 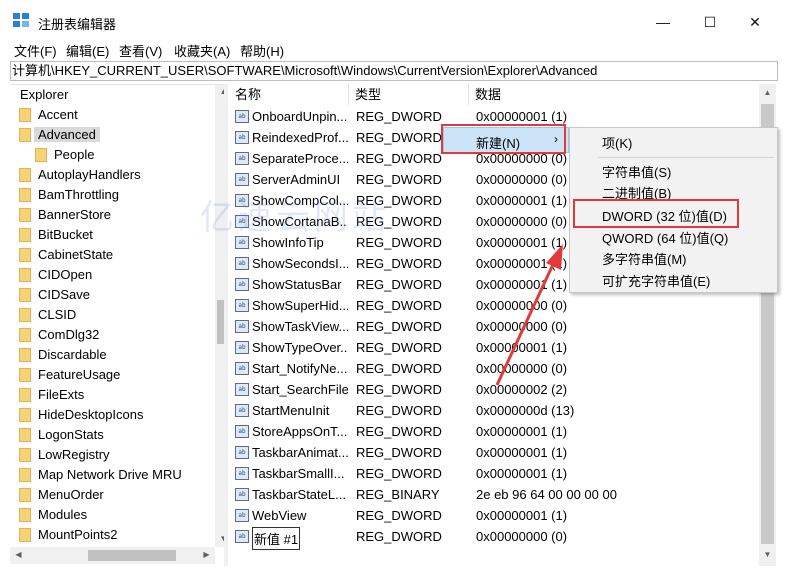 What do you see at coordinates (91, 414) in the screenshot?
I see `tree-item-label: HideDesktopIcons` at bounding box center [91, 414].